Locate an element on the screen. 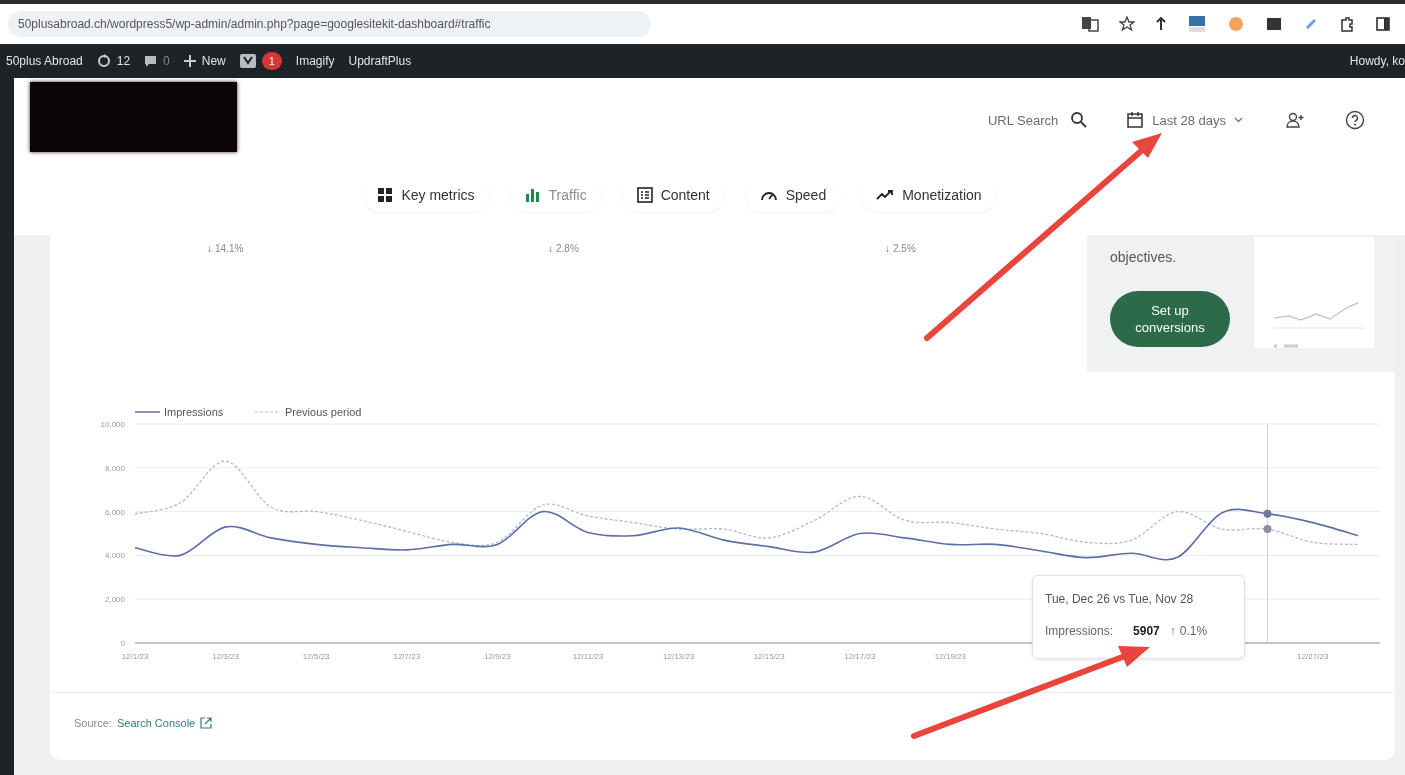  y-tick-label: 0 is located at coordinates (123, 643).